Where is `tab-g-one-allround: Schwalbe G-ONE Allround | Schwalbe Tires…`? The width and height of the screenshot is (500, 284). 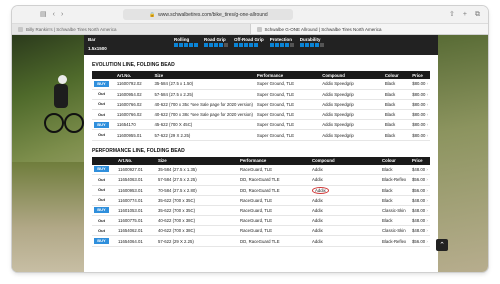 tab-g-one-allround: Schwalbe G-ONE Allround | Schwalbe Tires… is located at coordinates (368, 29).